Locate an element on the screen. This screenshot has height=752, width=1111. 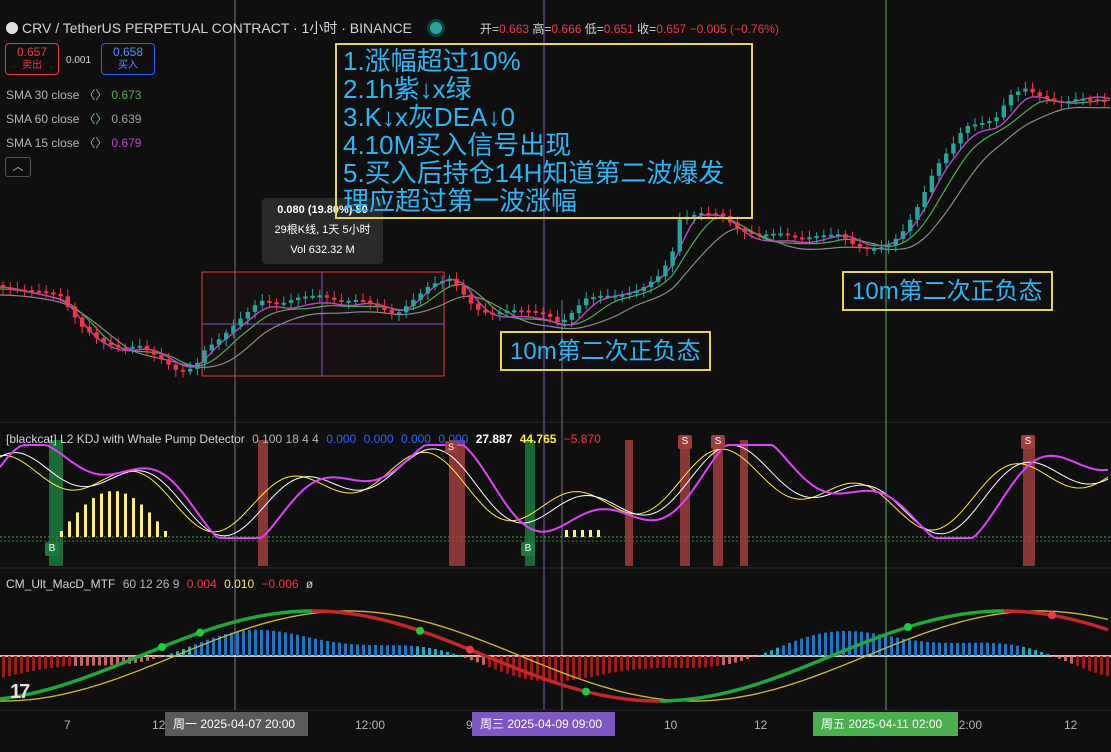
tradingview-logo-icon: 17 is located at coordinates (20, 692).